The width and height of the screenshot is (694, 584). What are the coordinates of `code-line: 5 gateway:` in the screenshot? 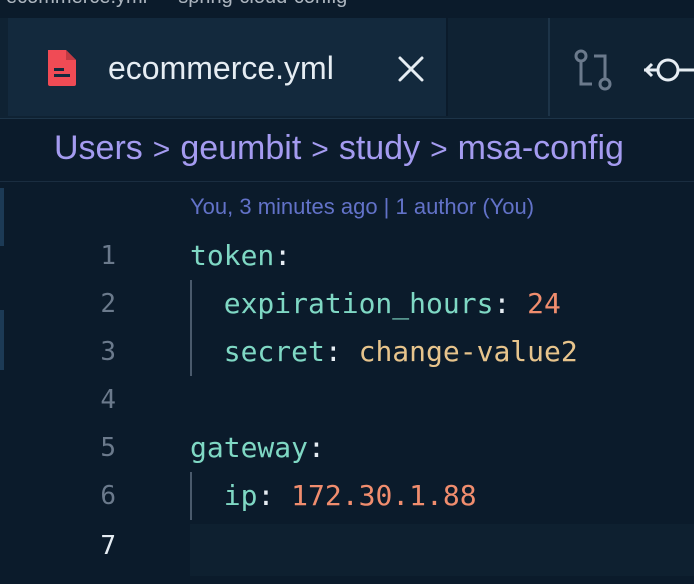 It's located at (347, 448).